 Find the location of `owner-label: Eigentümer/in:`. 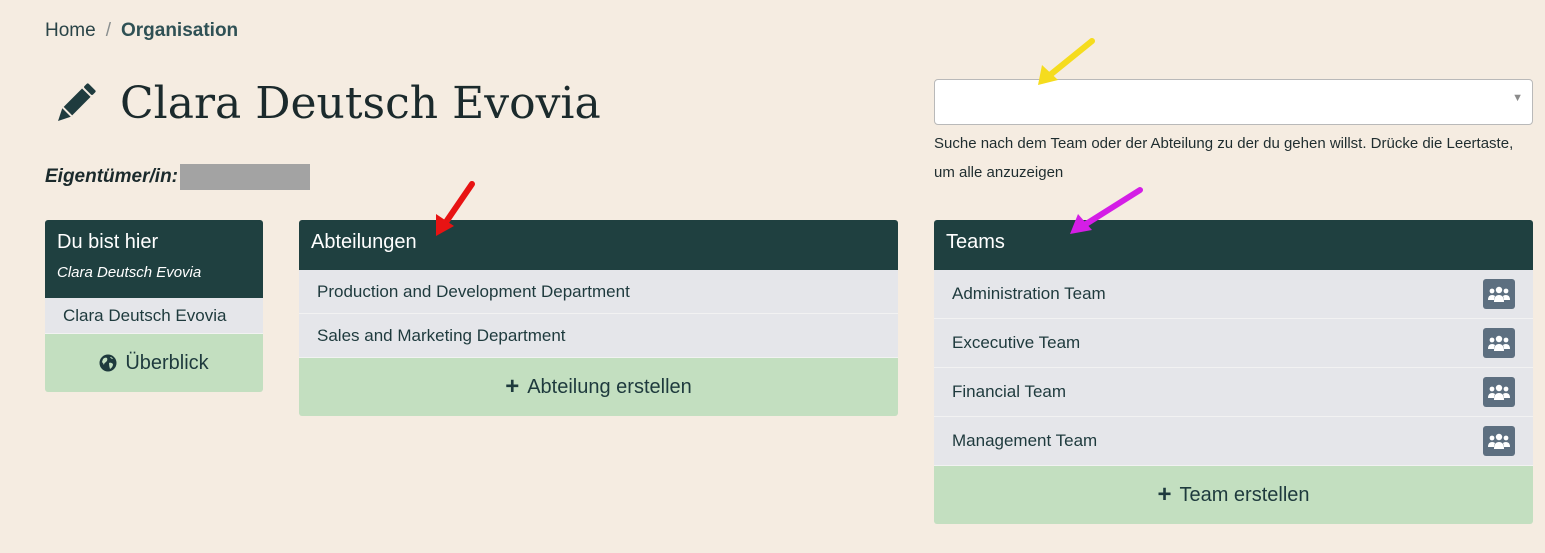

owner-label: Eigentümer/in: is located at coordinates (112, 176).